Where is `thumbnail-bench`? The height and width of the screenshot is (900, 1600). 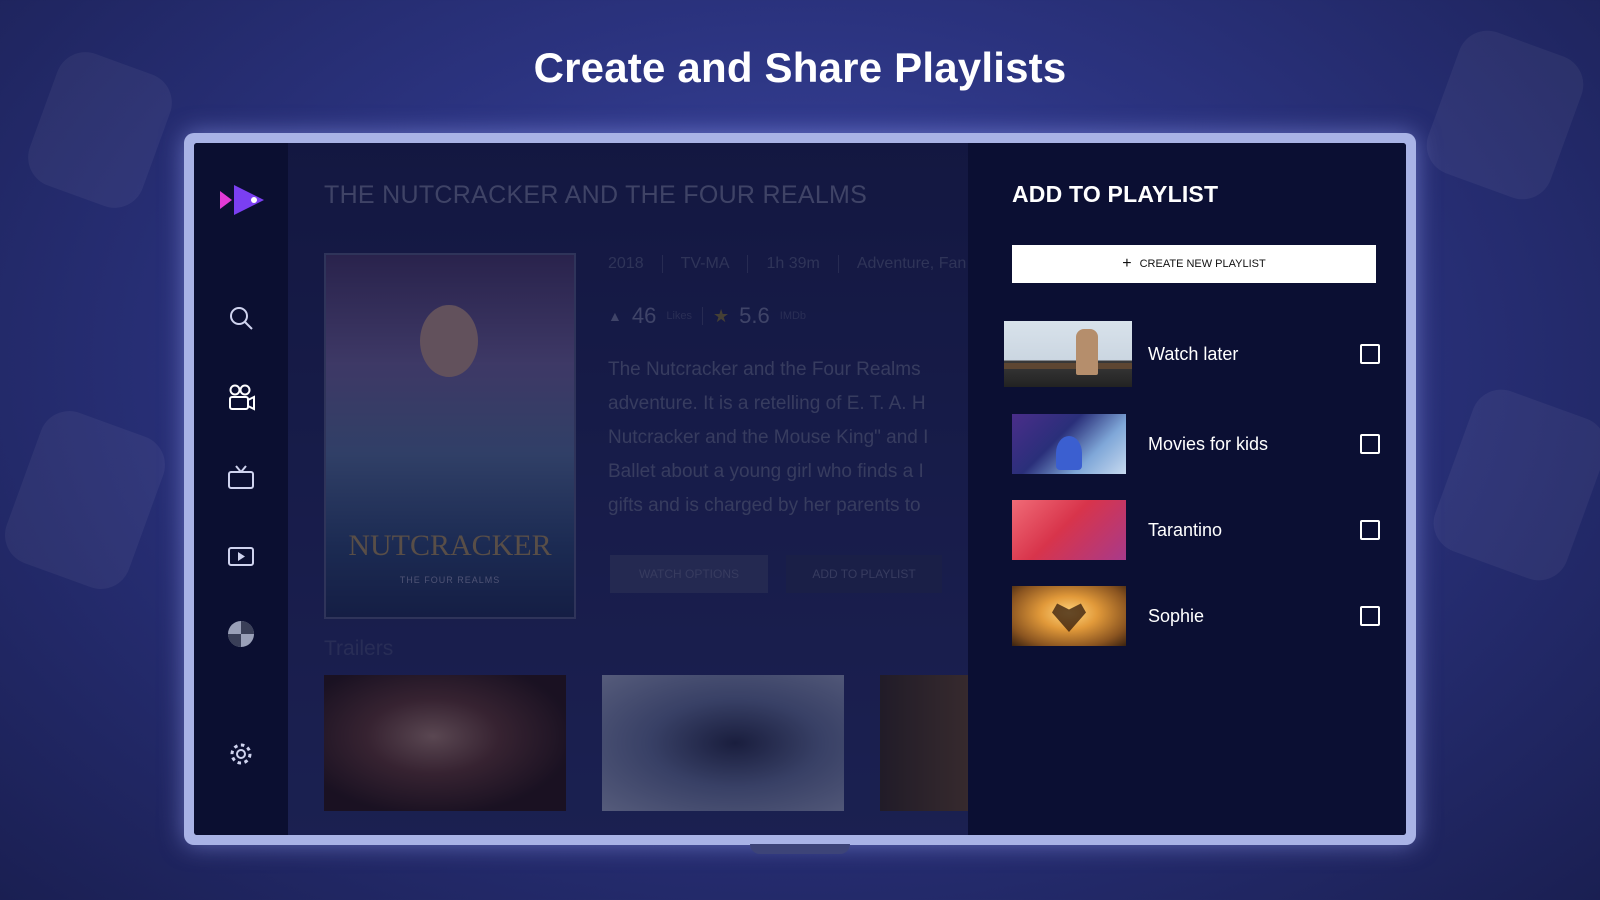 thumbnail-bench is located at coordinates (1068, 366).